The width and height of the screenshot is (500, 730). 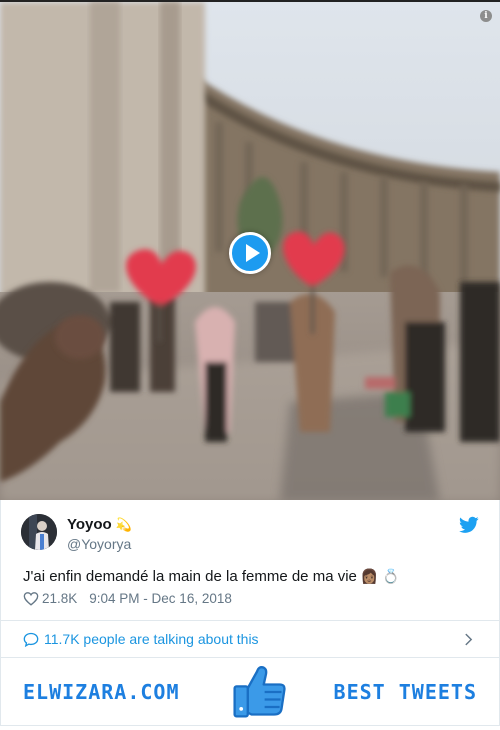 I want to click on twitter-bird-icon, so click(x=469, y=525).